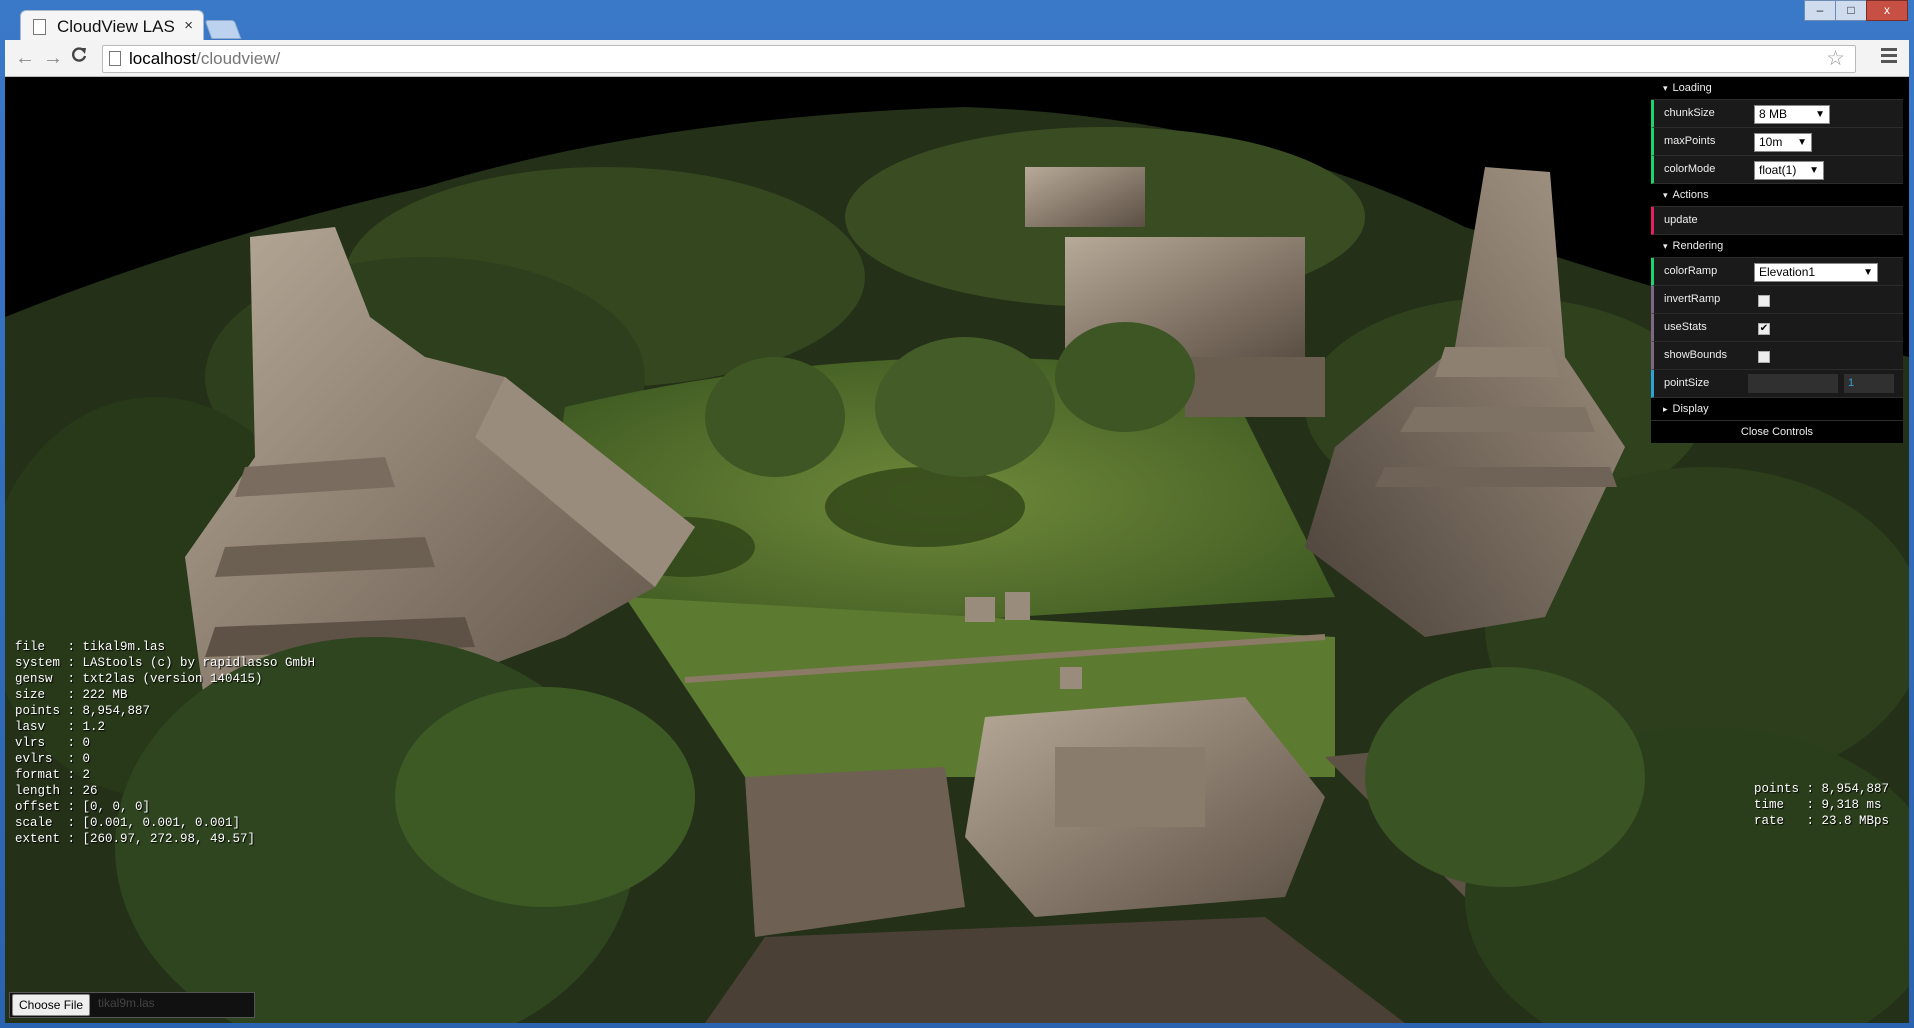 The width and height of the screenshot is (1914, 1028). I want to click on close-window-button: x, so click(1887, 10).